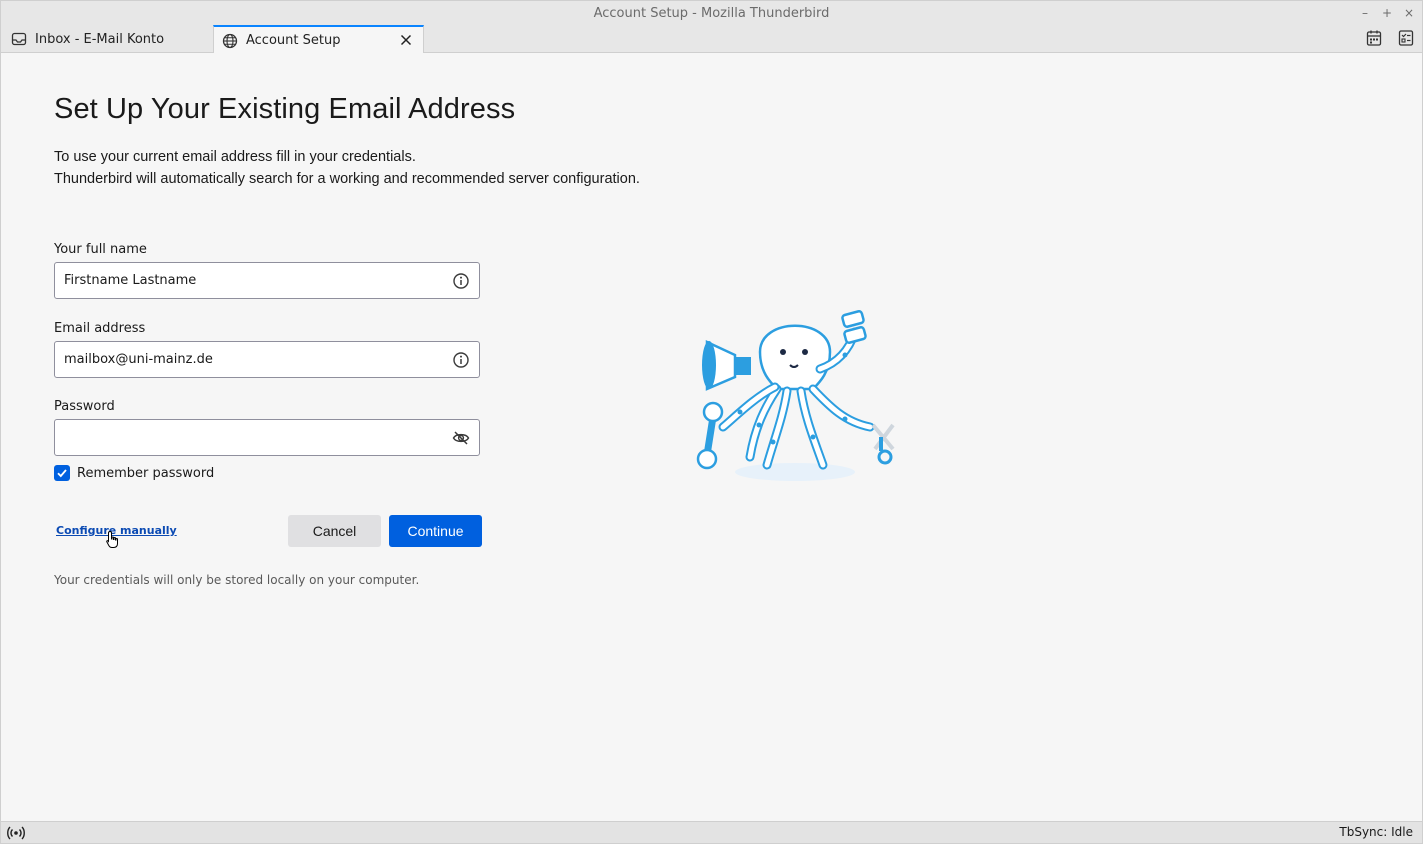  I want to click on window-title: Account Setup - Mozilla Thunderbird, so click(711, 13).